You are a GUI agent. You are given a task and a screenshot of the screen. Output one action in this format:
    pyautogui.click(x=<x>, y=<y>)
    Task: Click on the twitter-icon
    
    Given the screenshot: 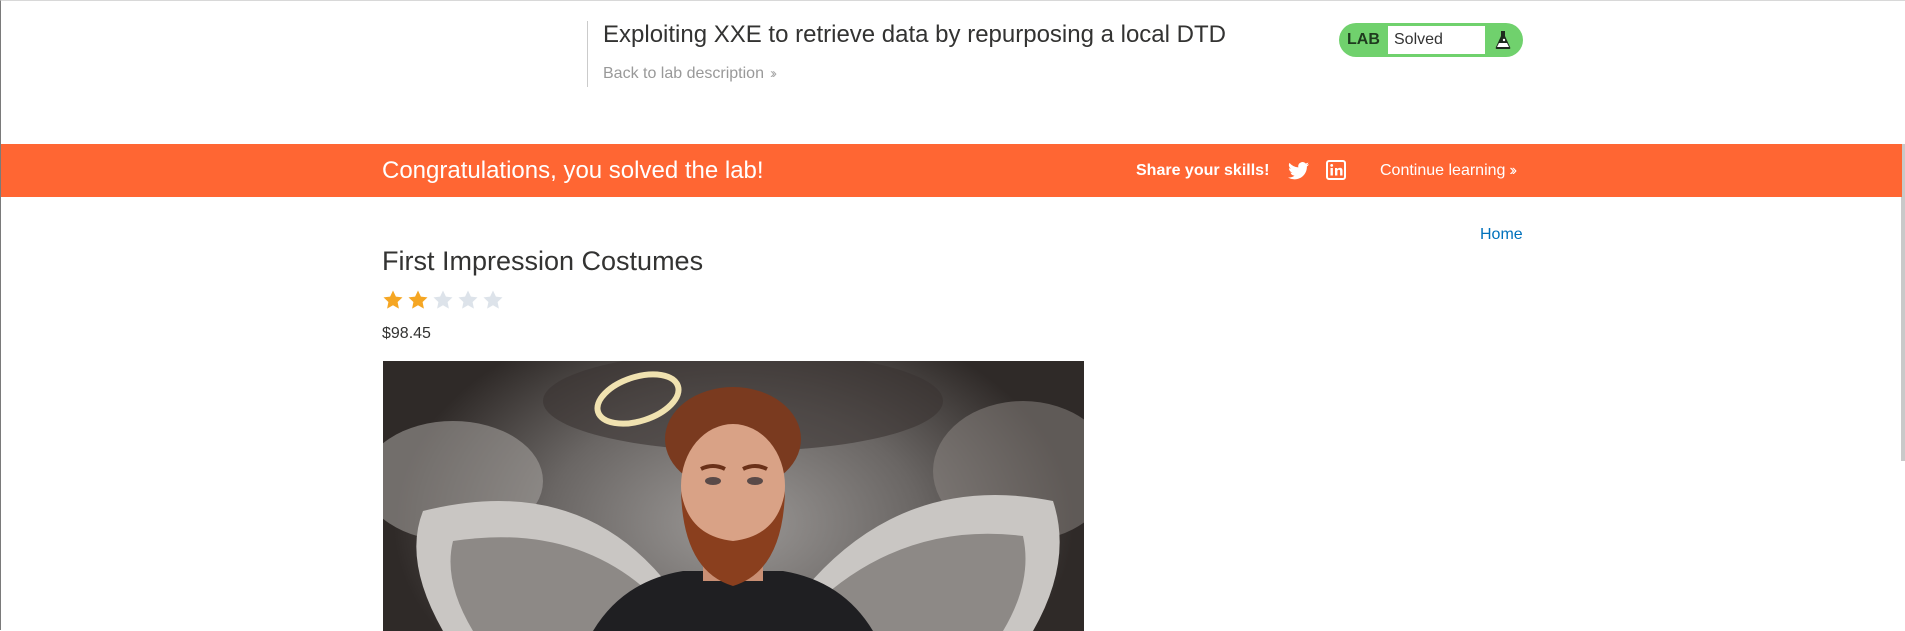 What is the action you would take?
    pyautogui.click(x=1299, y=171)
    